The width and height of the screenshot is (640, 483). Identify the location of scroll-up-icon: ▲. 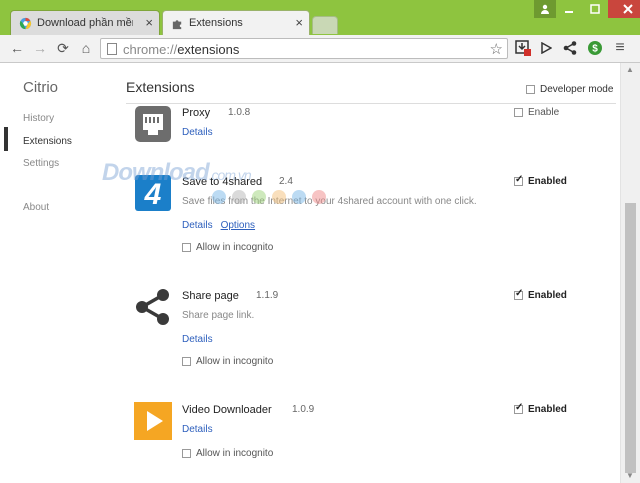
(630, 69).